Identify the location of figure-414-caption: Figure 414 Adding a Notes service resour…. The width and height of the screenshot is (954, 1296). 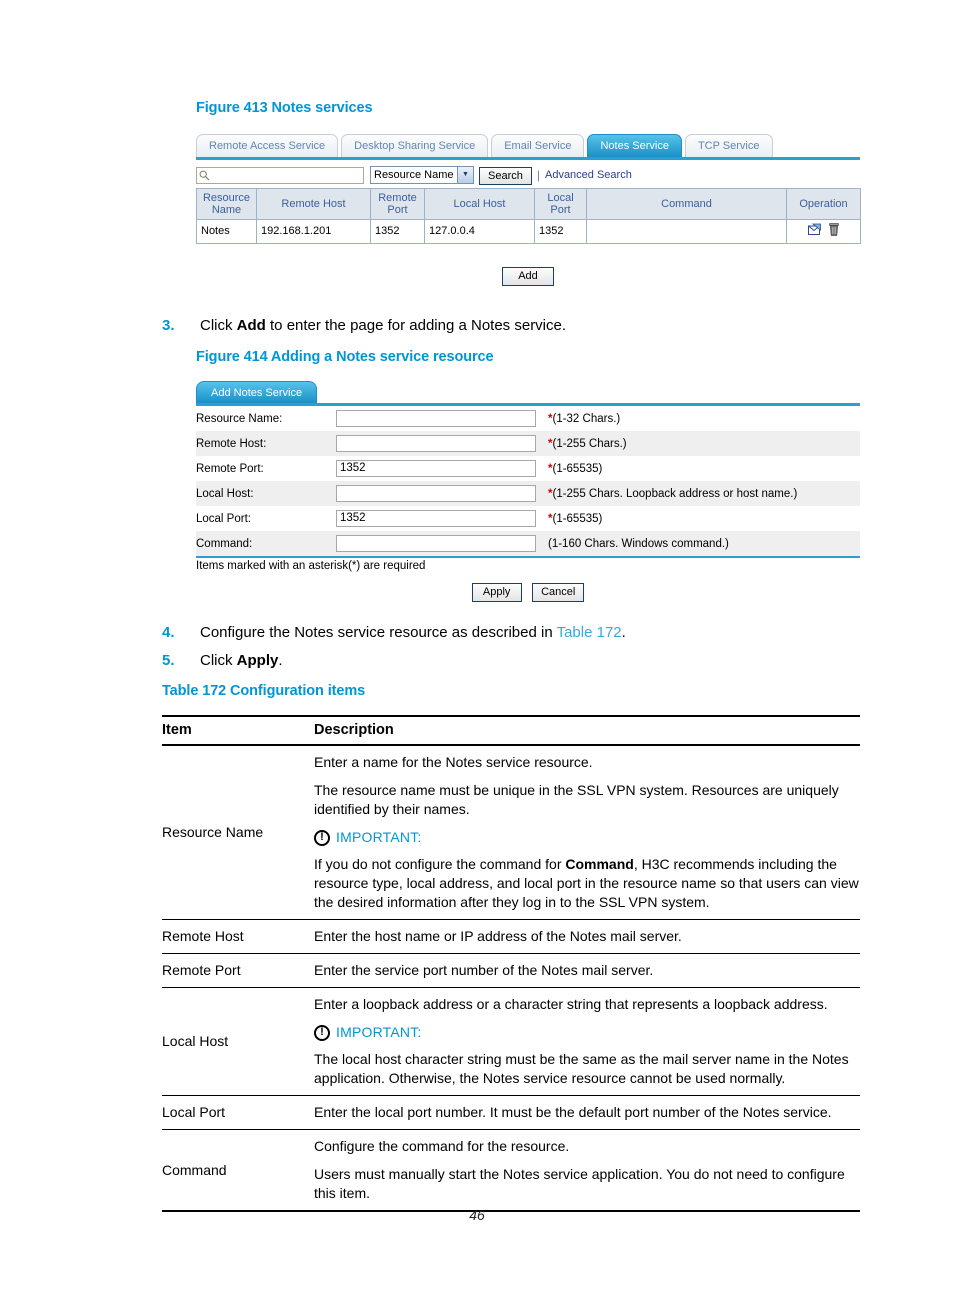
(345, 357).